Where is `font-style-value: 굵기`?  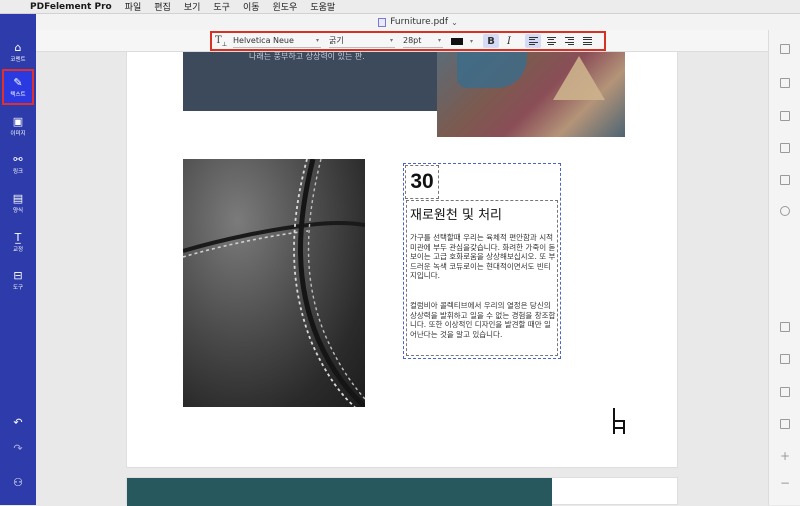
font-style-value: 굵기 is located at coordinates (336, 40).